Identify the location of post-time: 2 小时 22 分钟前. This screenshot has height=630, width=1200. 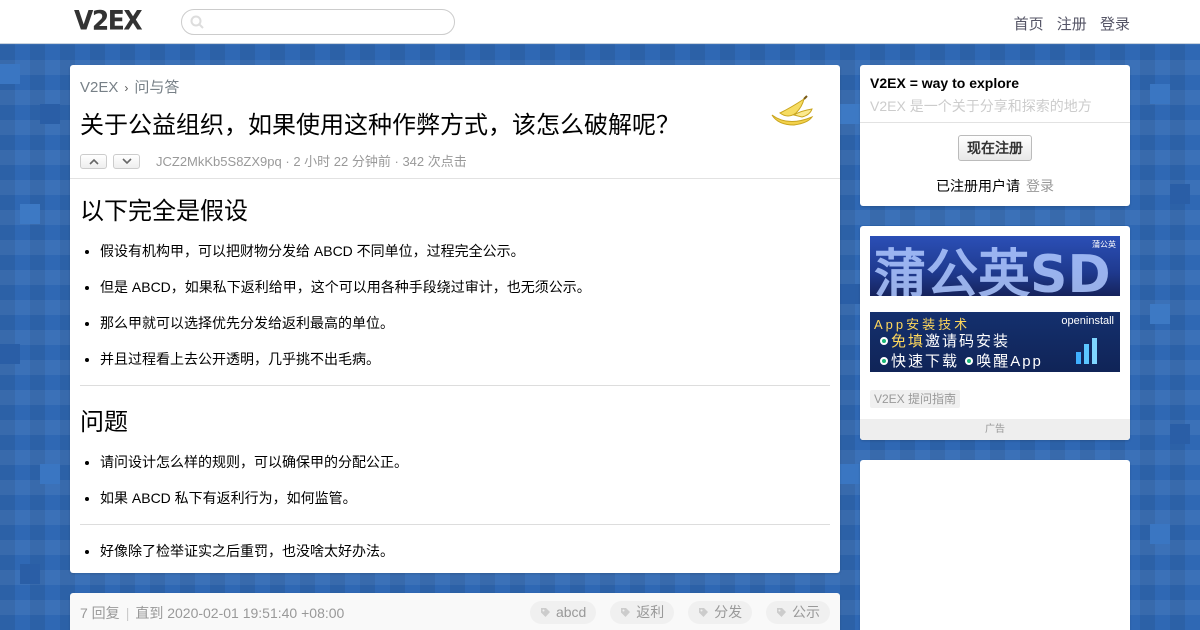
(342, 161).